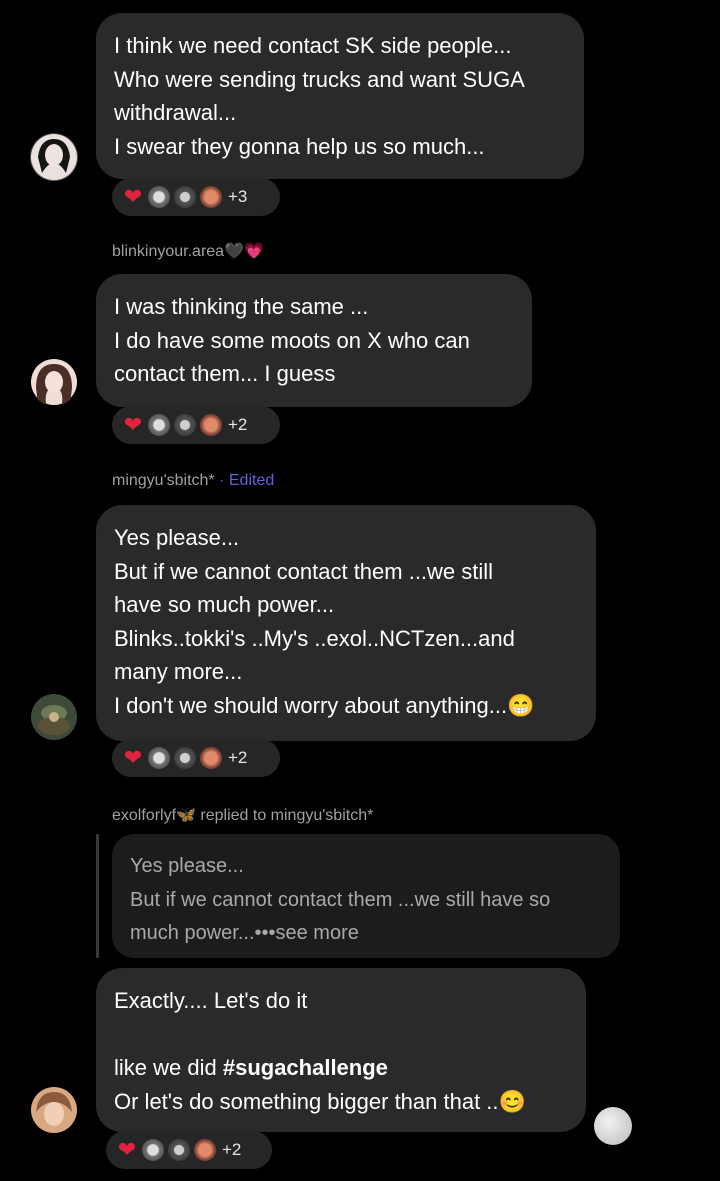 Image resolution: width=720 pixels, height=1181 pixels. Describe the element at coordinates (168, 1067) in the screenshot. I see `message-text: like we did` at that location.